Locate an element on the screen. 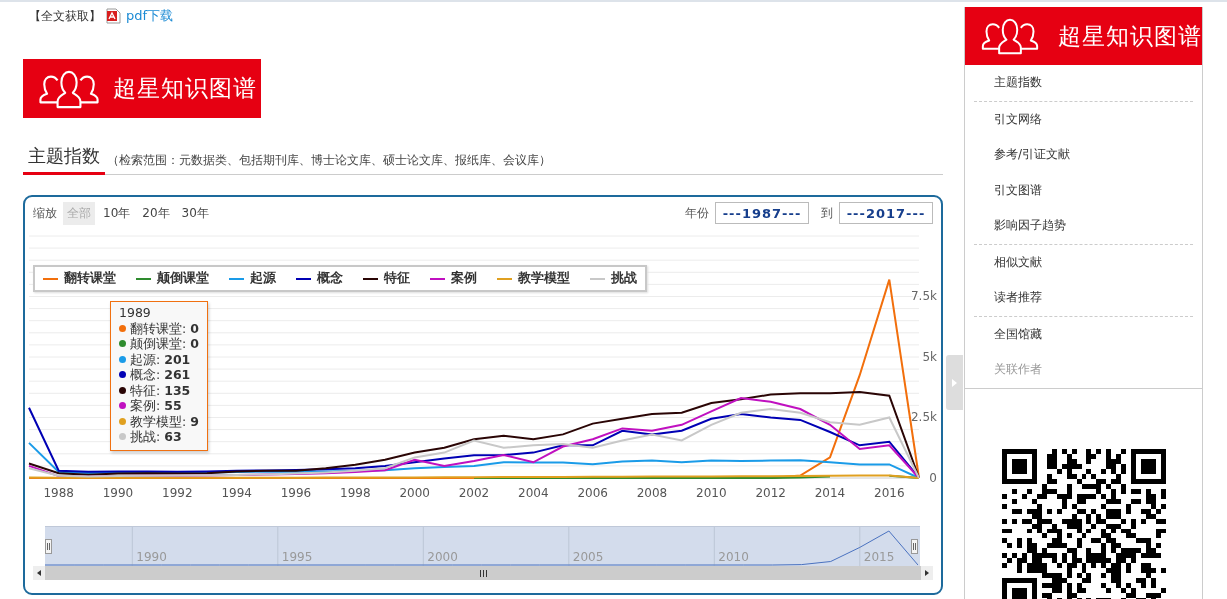 The image size is (1227, 599). sidebar-link: 引文网络 is located at coordinates (1083, 119).